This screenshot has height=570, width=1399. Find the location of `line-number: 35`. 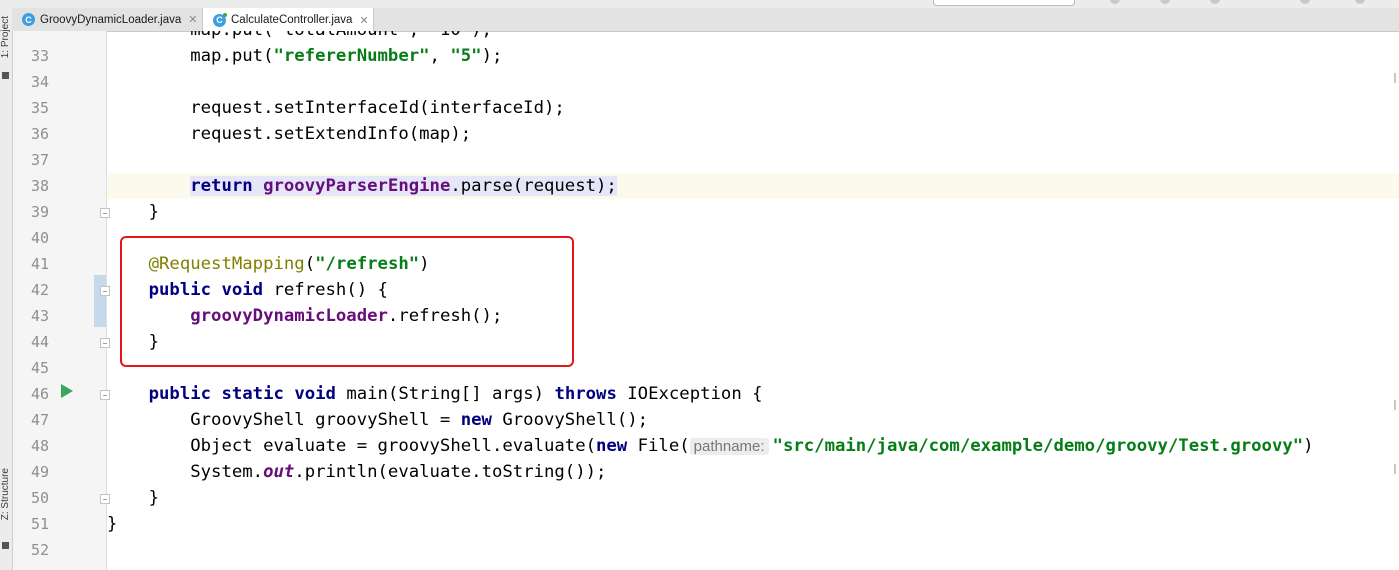

line-number: 35 is located at coordinates (40, 108).